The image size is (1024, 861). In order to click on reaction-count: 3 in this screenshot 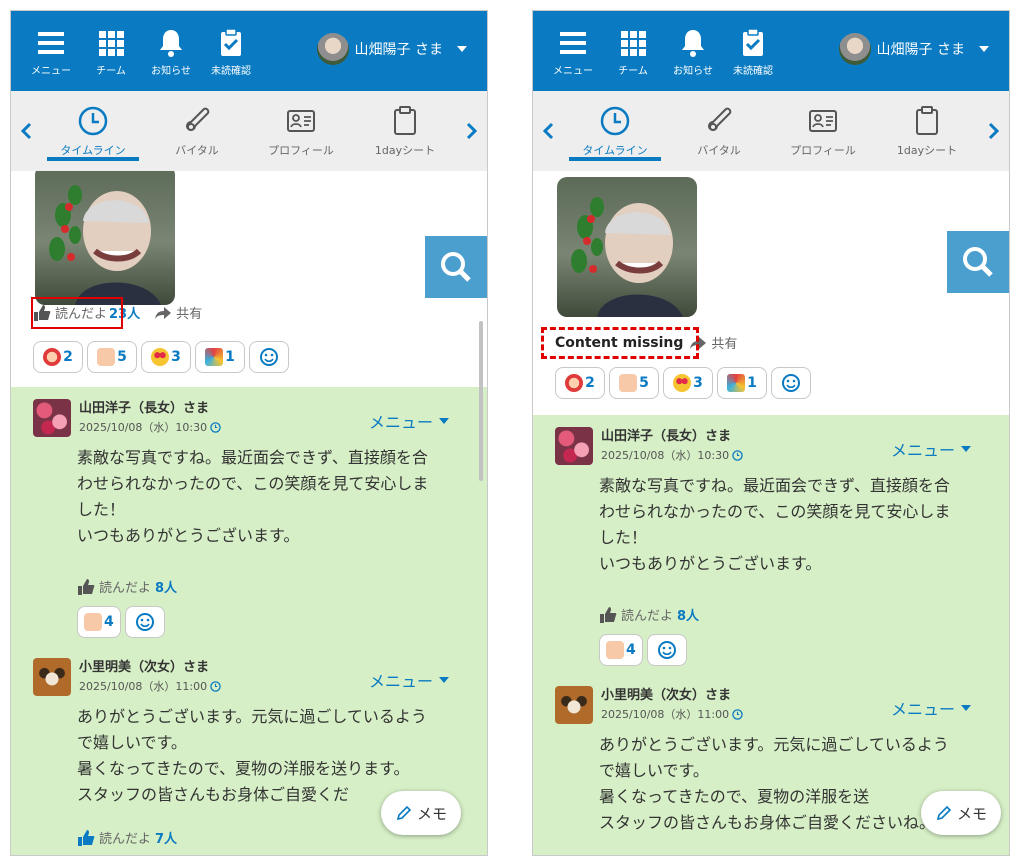, I will do `click(698, 383)`.